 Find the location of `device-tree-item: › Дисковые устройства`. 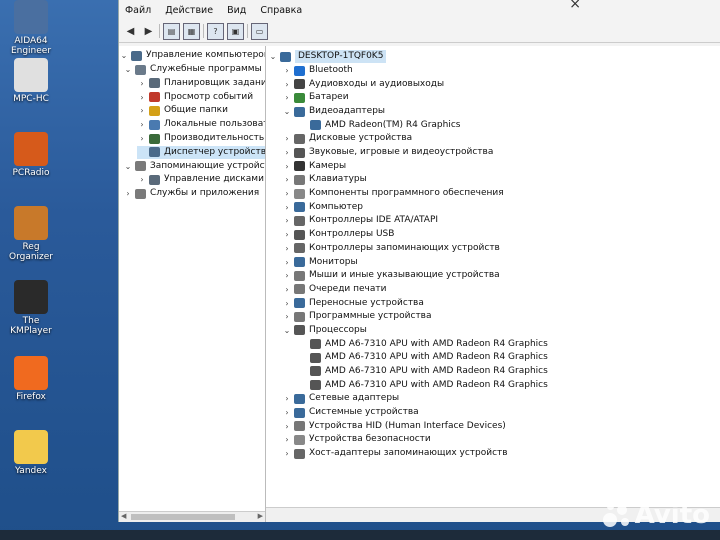

device-tree-item: › Дисковые устройства is located at coordinates (347, 138).